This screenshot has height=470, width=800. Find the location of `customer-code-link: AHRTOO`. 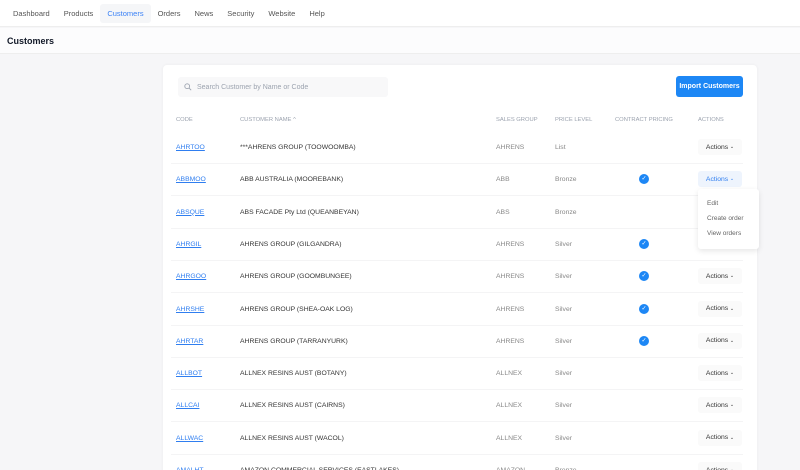

customer-code-link: AHRTOO is located at coordinates (190, 147).